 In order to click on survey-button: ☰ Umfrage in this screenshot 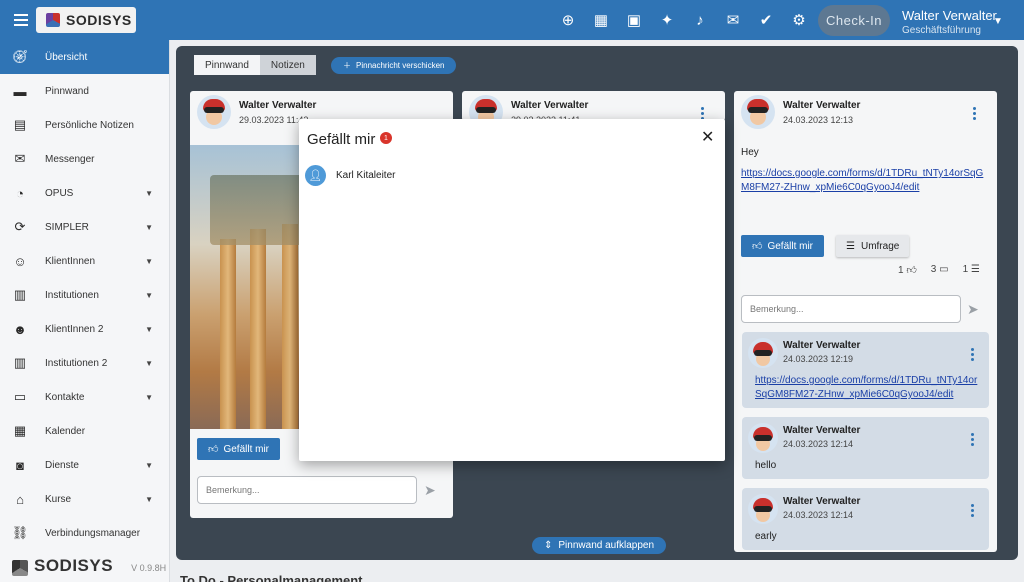, I will do `click(873, 246)`.